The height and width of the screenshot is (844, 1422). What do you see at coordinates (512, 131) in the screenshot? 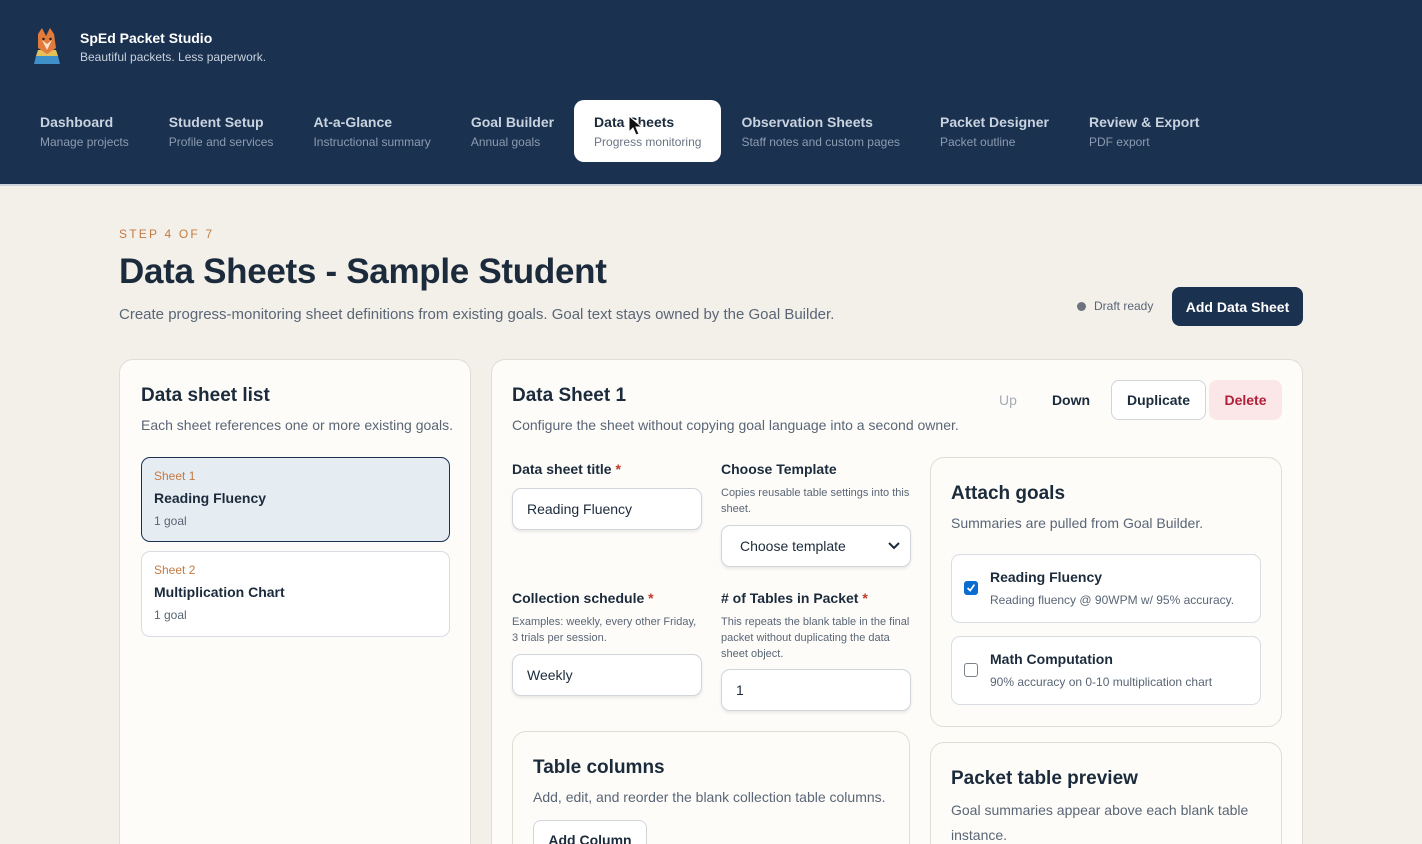
I see `nav-goal-builder: Goal Builder Annual goals` at bounding box center [512, 131].